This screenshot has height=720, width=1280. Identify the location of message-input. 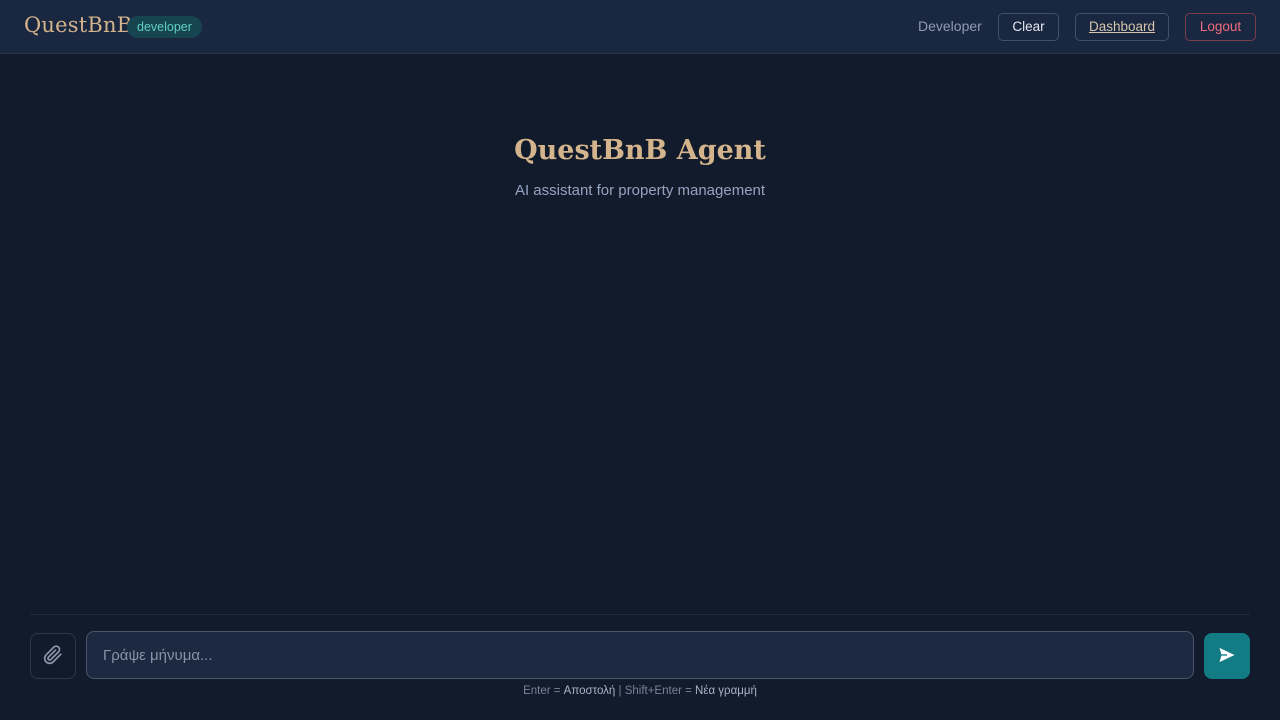
(640, 655).